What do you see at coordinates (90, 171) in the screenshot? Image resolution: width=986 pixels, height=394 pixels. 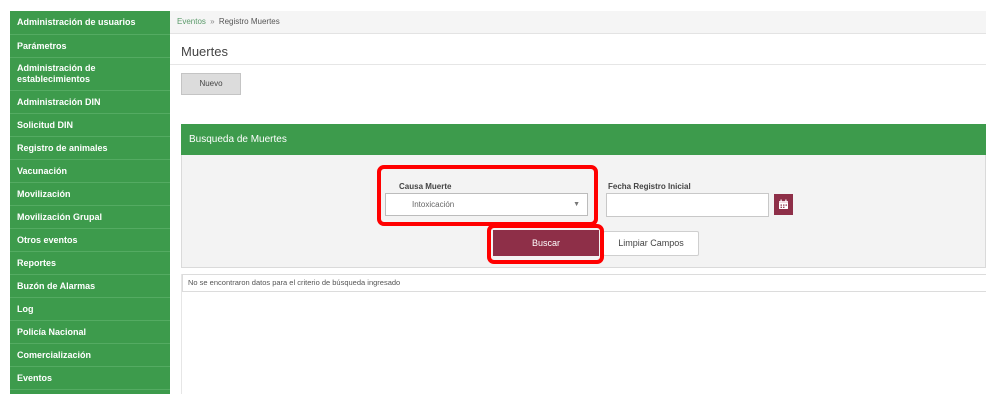 I see `sidebar-item-vaccination: Vacunación` at bounding box center [90, 171].